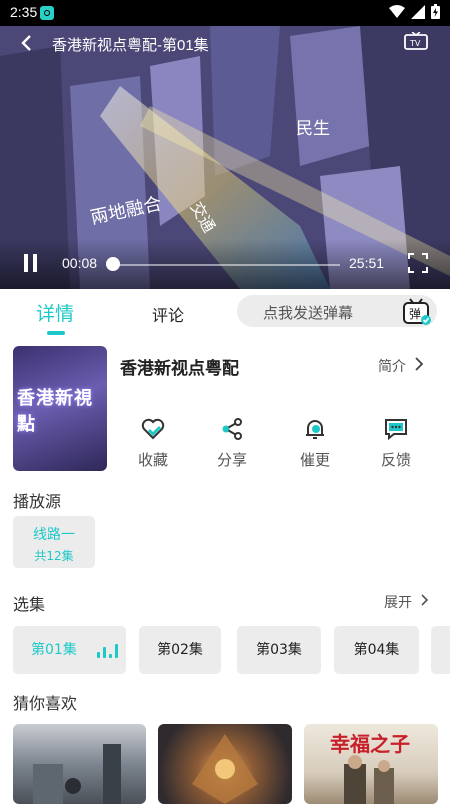 The width and height of the screenshot is (450, 804). I want to click on intro-link: 简介, so click(392, 366).